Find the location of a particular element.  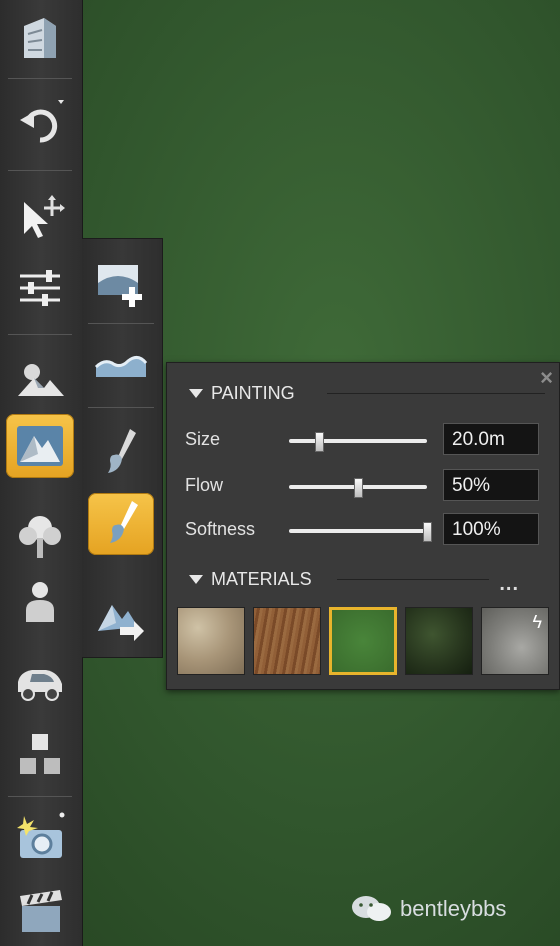

paint-brush-icon is located at coordinates (121, 524).